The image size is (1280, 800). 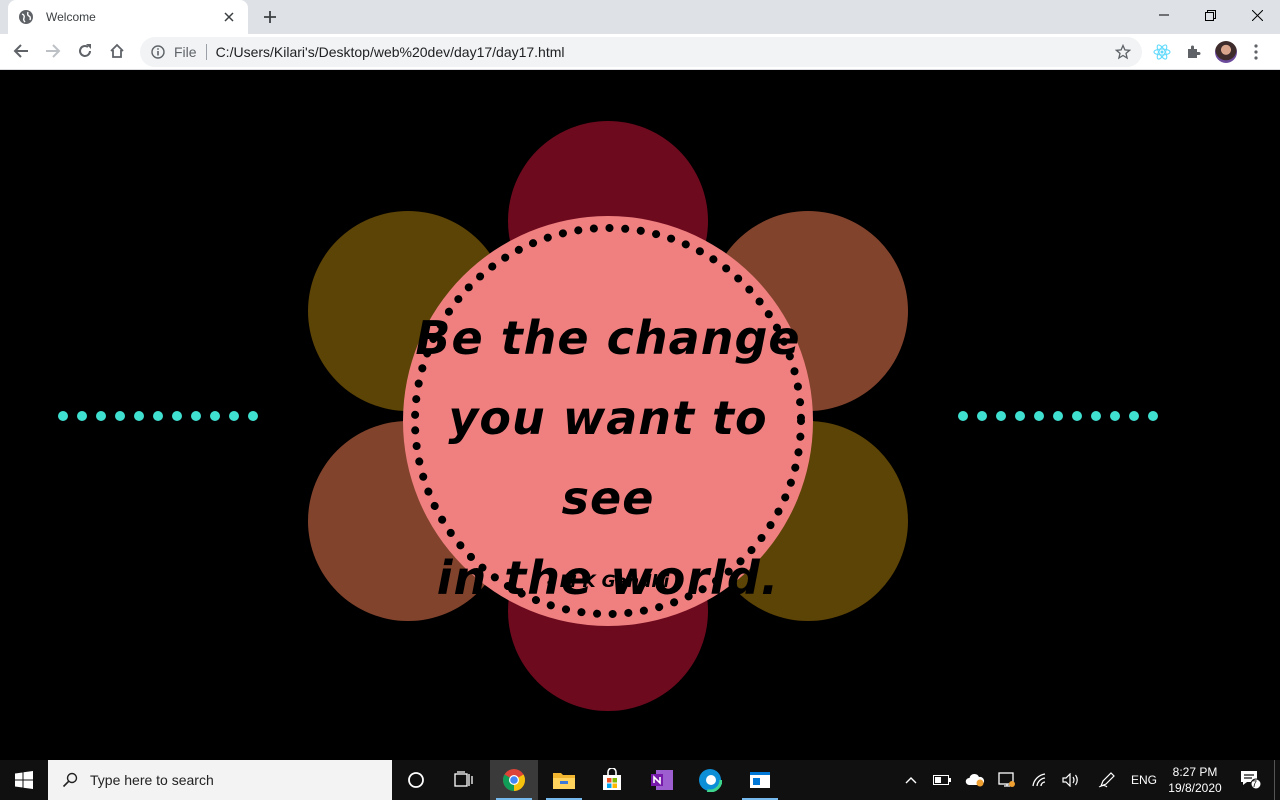 I want to click on task-view-button, so click(x=464, y=780).